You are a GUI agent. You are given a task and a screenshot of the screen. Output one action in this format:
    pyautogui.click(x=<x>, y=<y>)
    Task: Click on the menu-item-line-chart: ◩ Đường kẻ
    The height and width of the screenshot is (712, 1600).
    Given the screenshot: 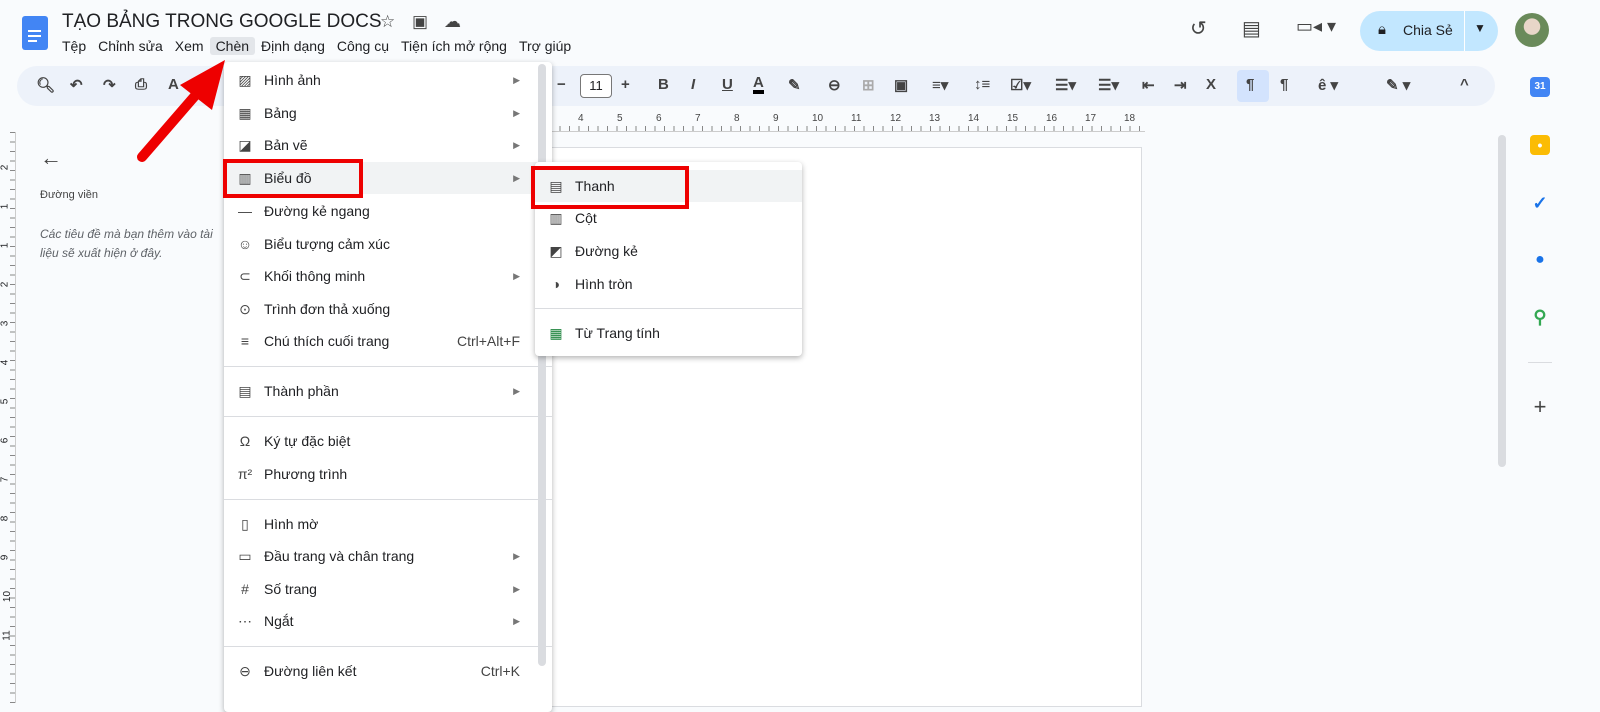 What is the action you would take?
    pyautogui.click(x=668, y=251)
    